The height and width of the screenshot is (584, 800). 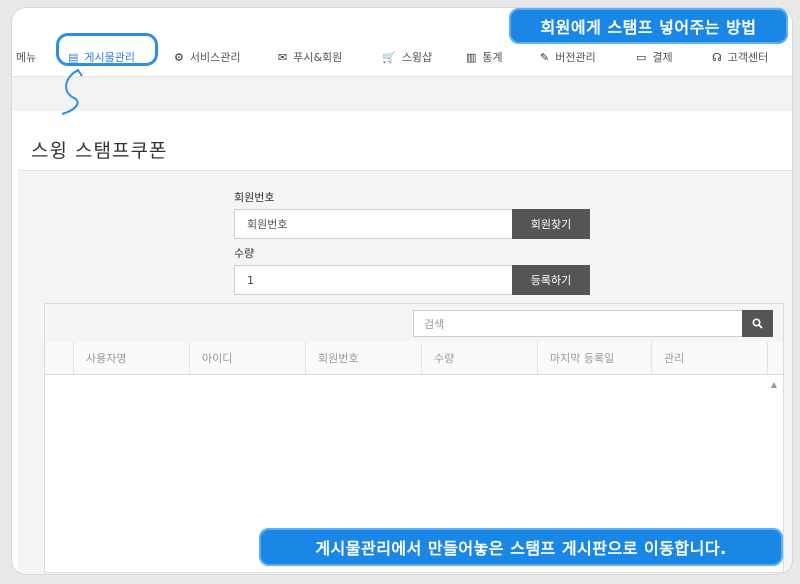 What do you see at coordinates (578, 323) in the screenshot?
I see `search-input: 검색` at bounding box center [578, 323].